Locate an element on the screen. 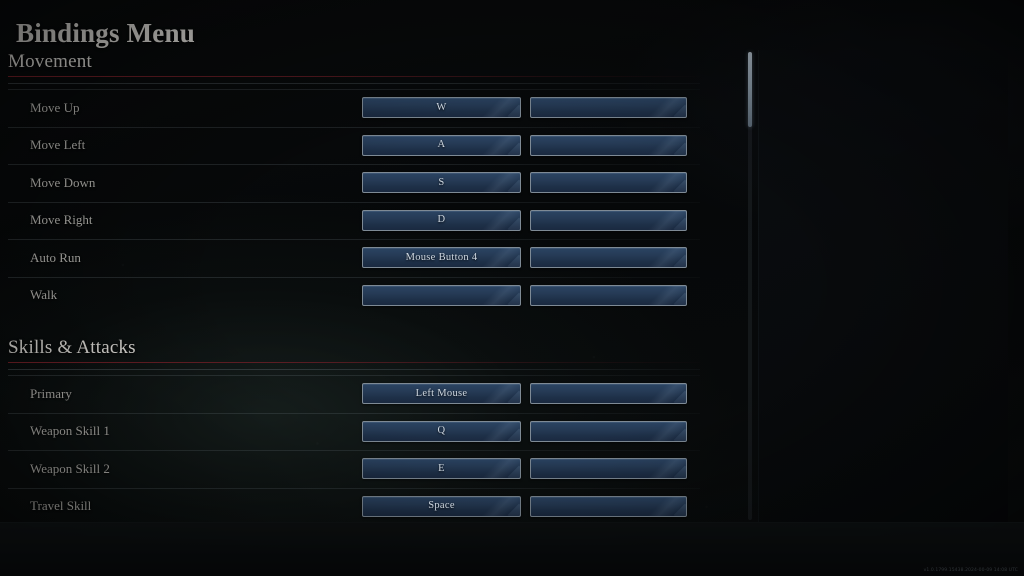 This screenshot has width=1024, height=576. primary-binding-value: S is located at coordinates (441, 182).